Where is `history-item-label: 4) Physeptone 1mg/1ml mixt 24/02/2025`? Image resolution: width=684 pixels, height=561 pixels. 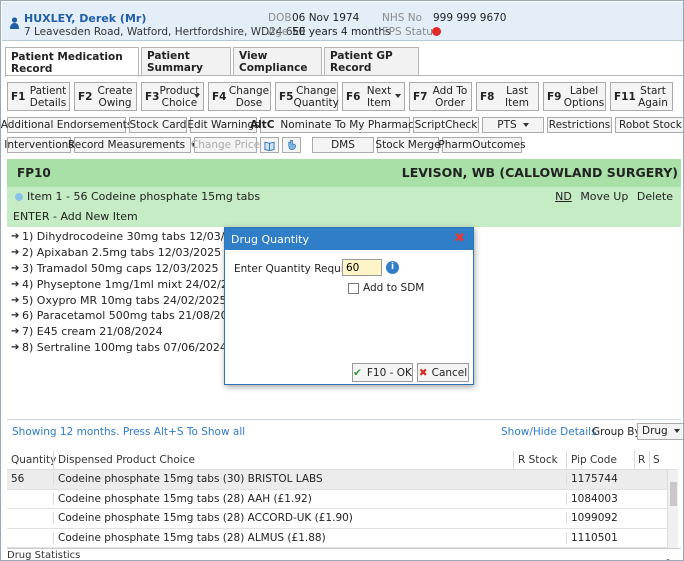 history-item-label: 4) Physeptone 1mg/1ml mixt 24/02/2025 is located at coordinates (135, 284).